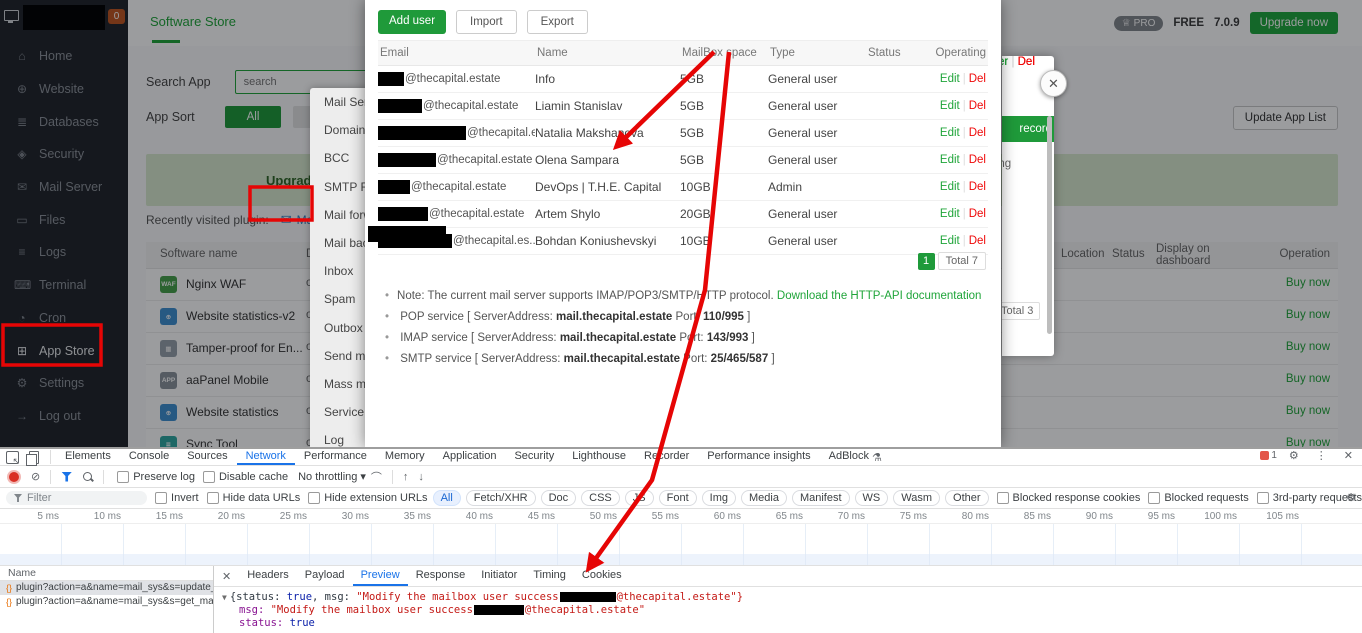 This screenshot has height=633, width=1362. Describe the element at coordinates (681, 545) in the screenshot. I see `network-overview` at that location.